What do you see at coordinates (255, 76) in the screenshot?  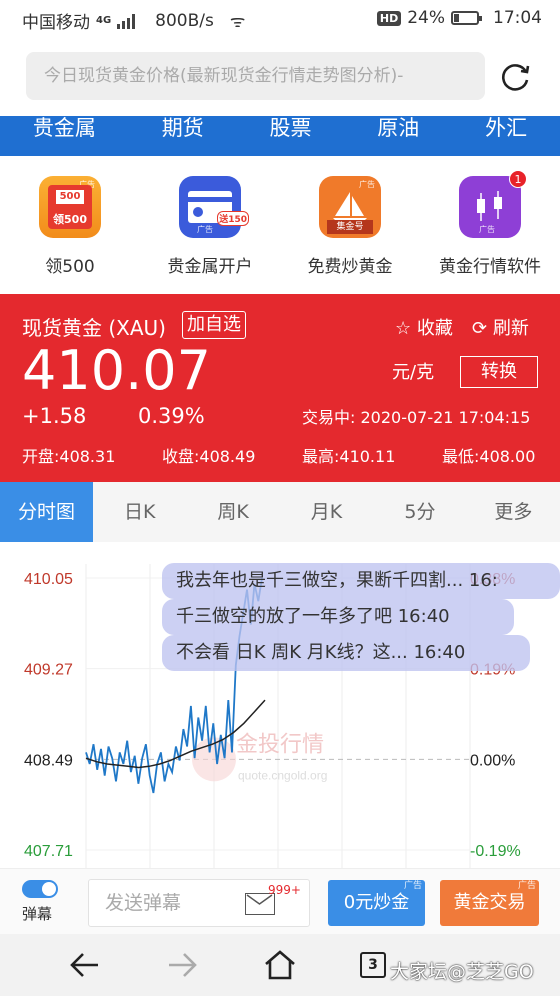 I see `url-field: 今日现货黄金价格(最新现货金行情走势图分析)-` at bounding box center [255, 76].